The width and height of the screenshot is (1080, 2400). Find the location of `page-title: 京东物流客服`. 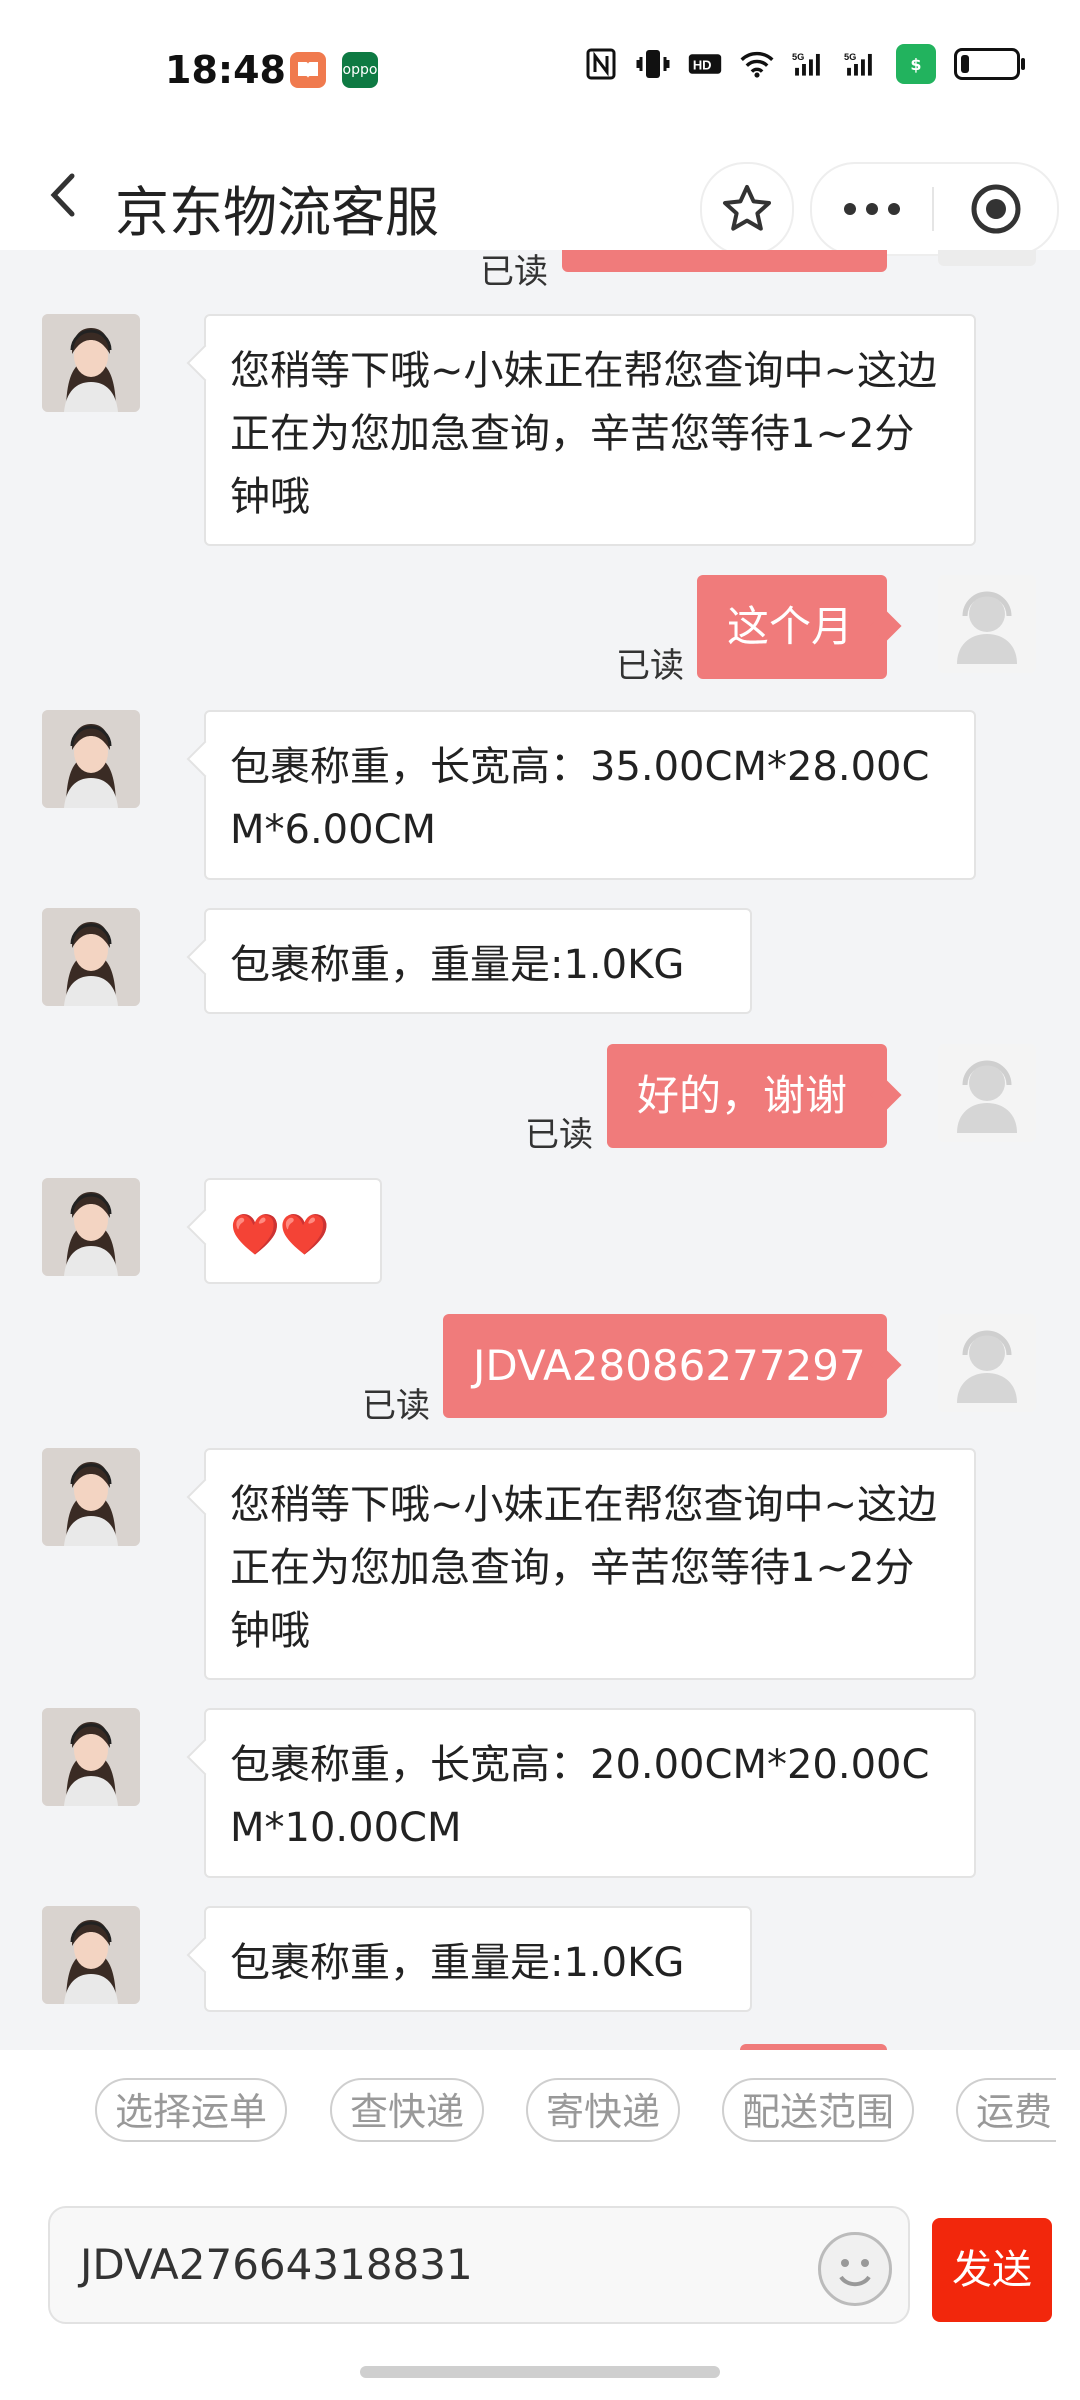

page-title: 京东物流客服 is located at coordinates (277, 212).